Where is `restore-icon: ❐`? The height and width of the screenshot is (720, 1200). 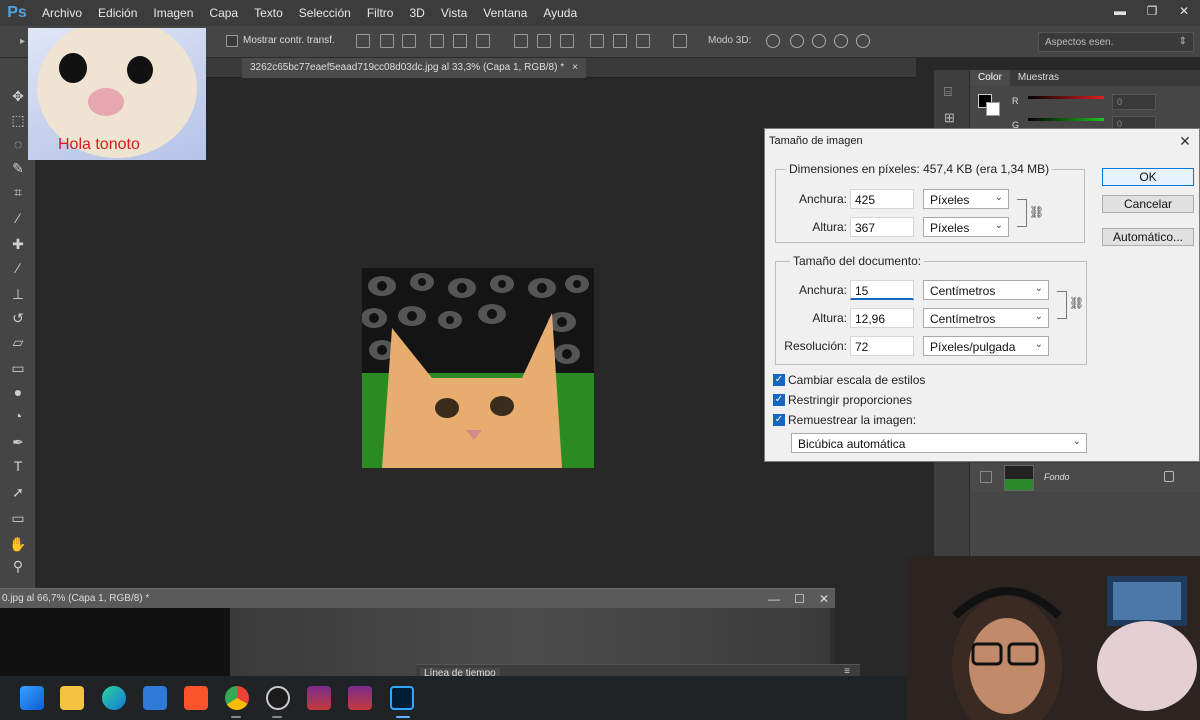 restore-icon: ❐ is located at coordinates (1152, 11).